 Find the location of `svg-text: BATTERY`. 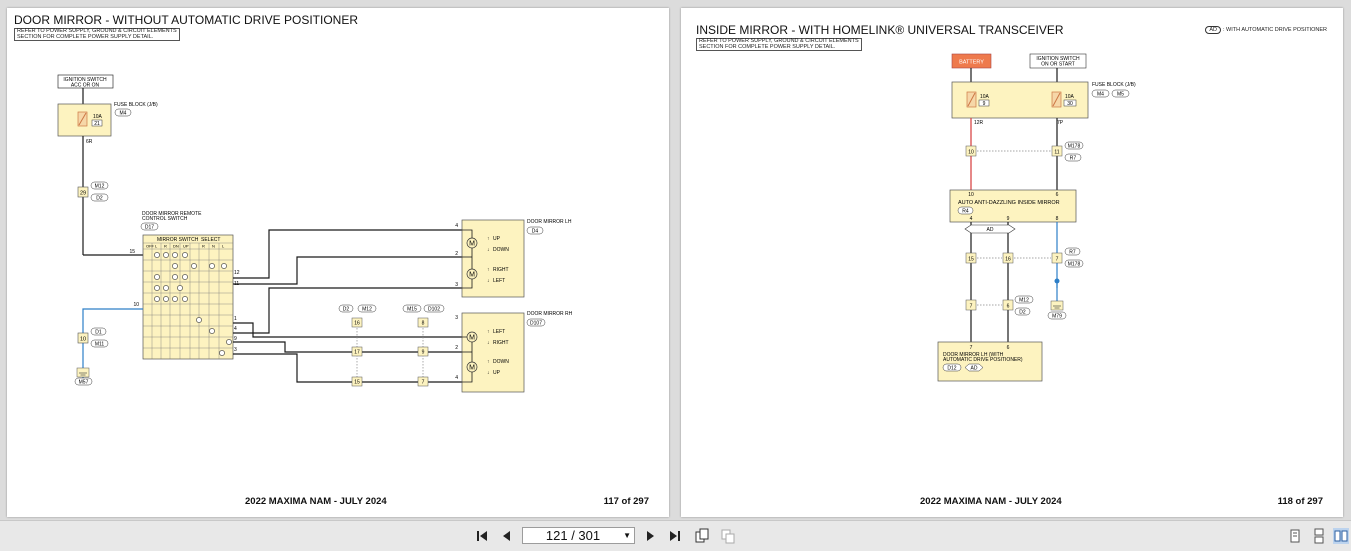

svg-text: BATTERY is located at coordinates (971, 63).